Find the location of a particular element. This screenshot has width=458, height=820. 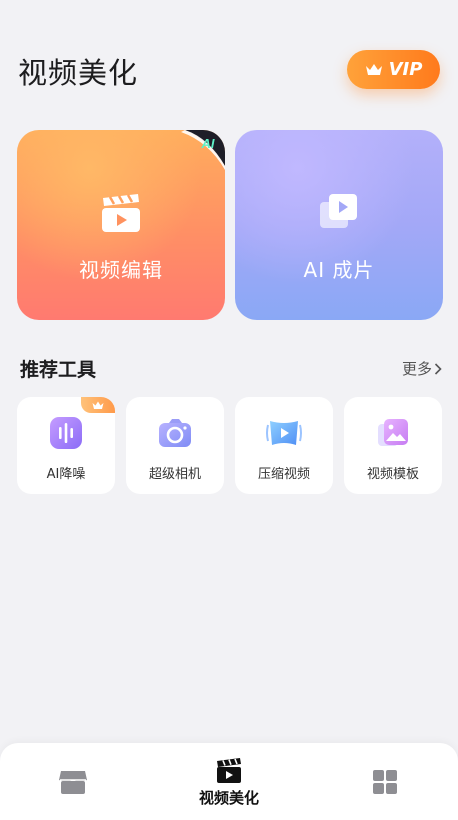

page-title: 视频美化 is located at coordinates (78, 73).